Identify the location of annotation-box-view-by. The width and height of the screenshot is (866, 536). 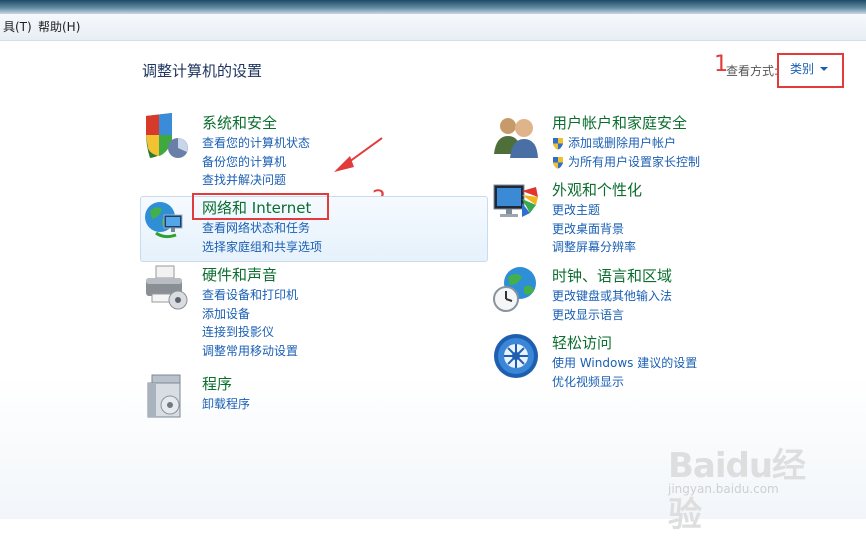
(810, 70).